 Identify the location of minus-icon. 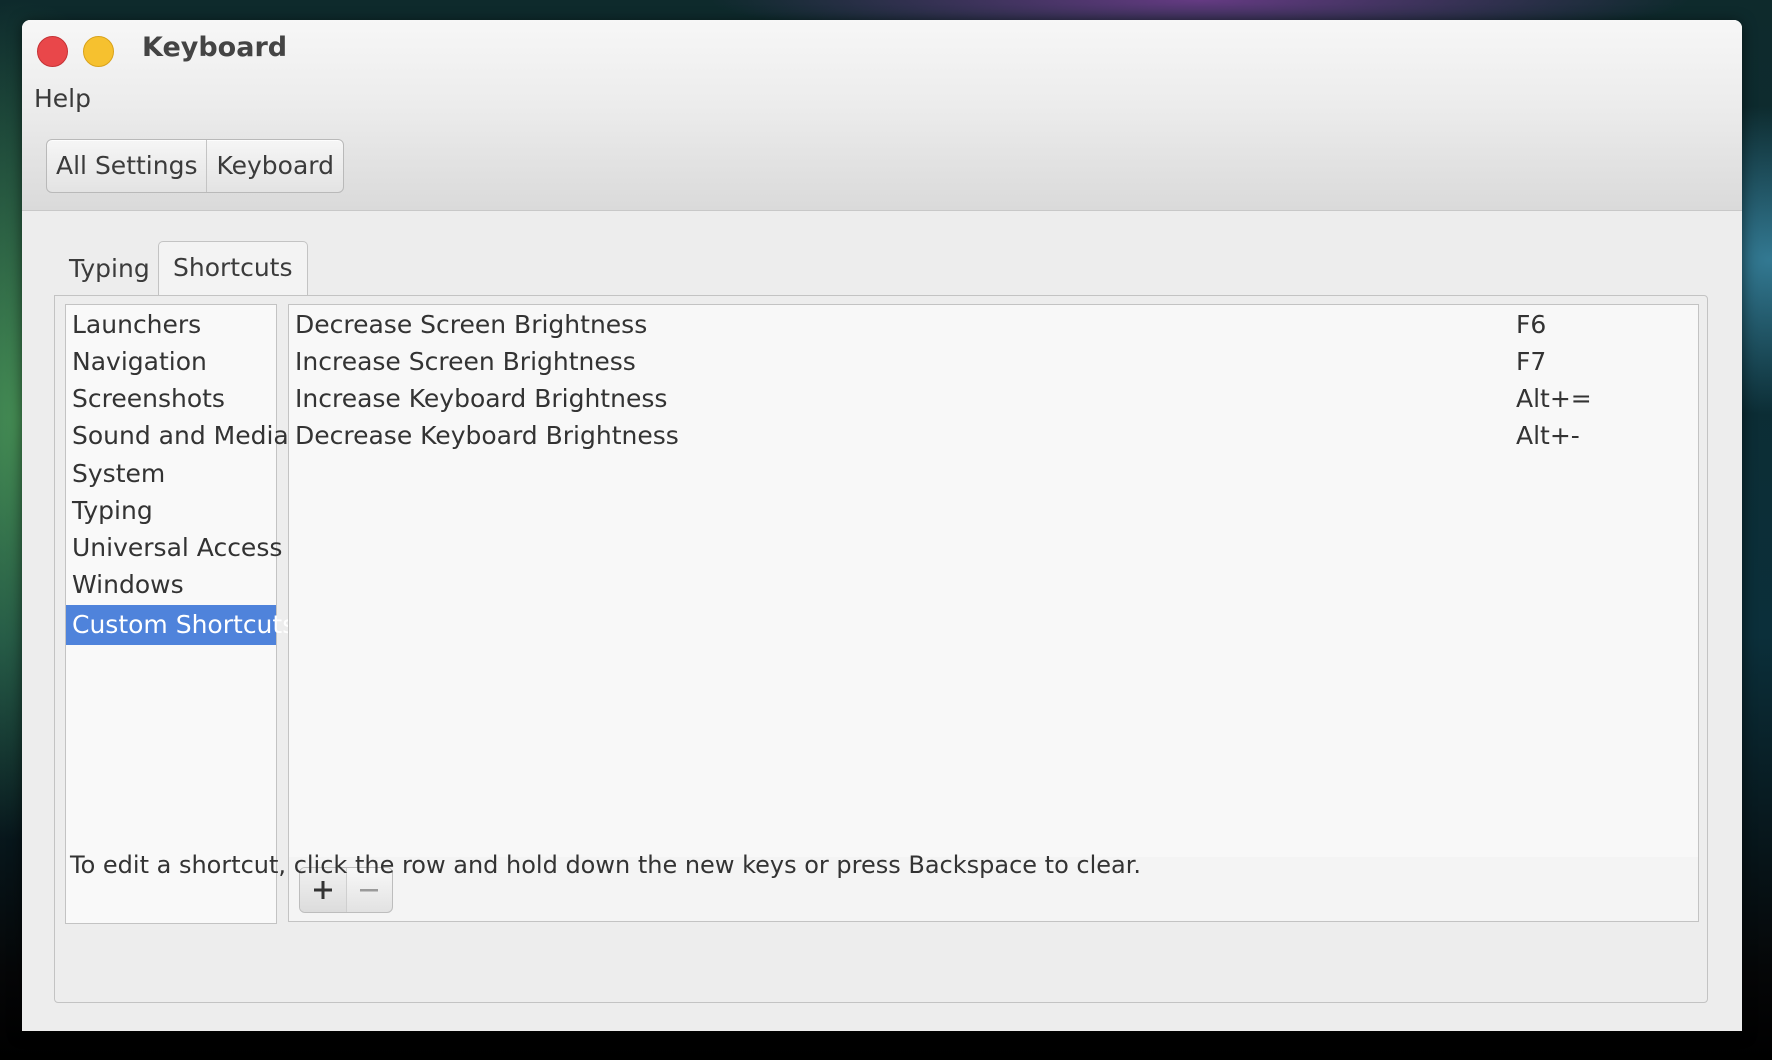
(369, 890).